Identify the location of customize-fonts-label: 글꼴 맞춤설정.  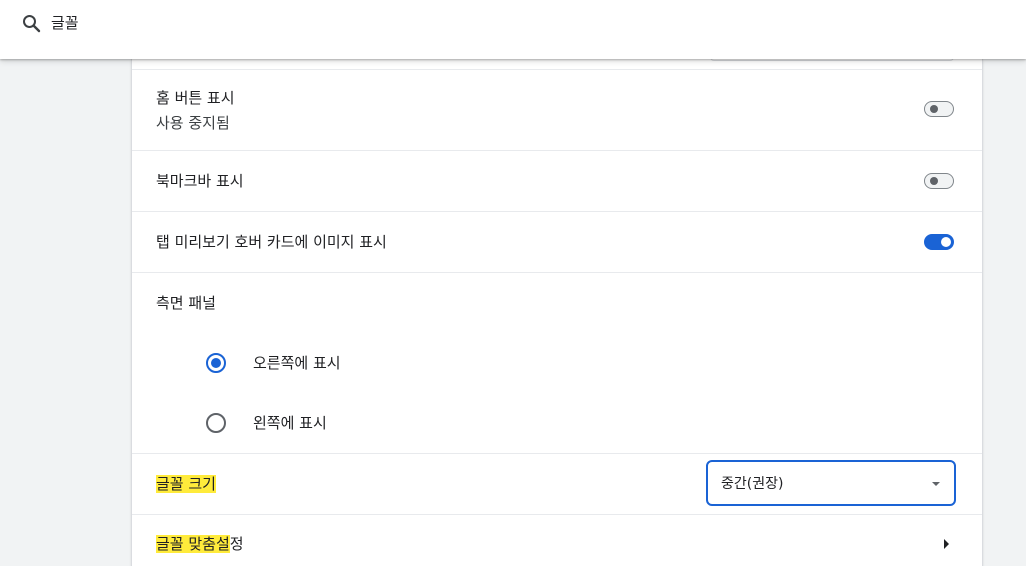
(200, 544).